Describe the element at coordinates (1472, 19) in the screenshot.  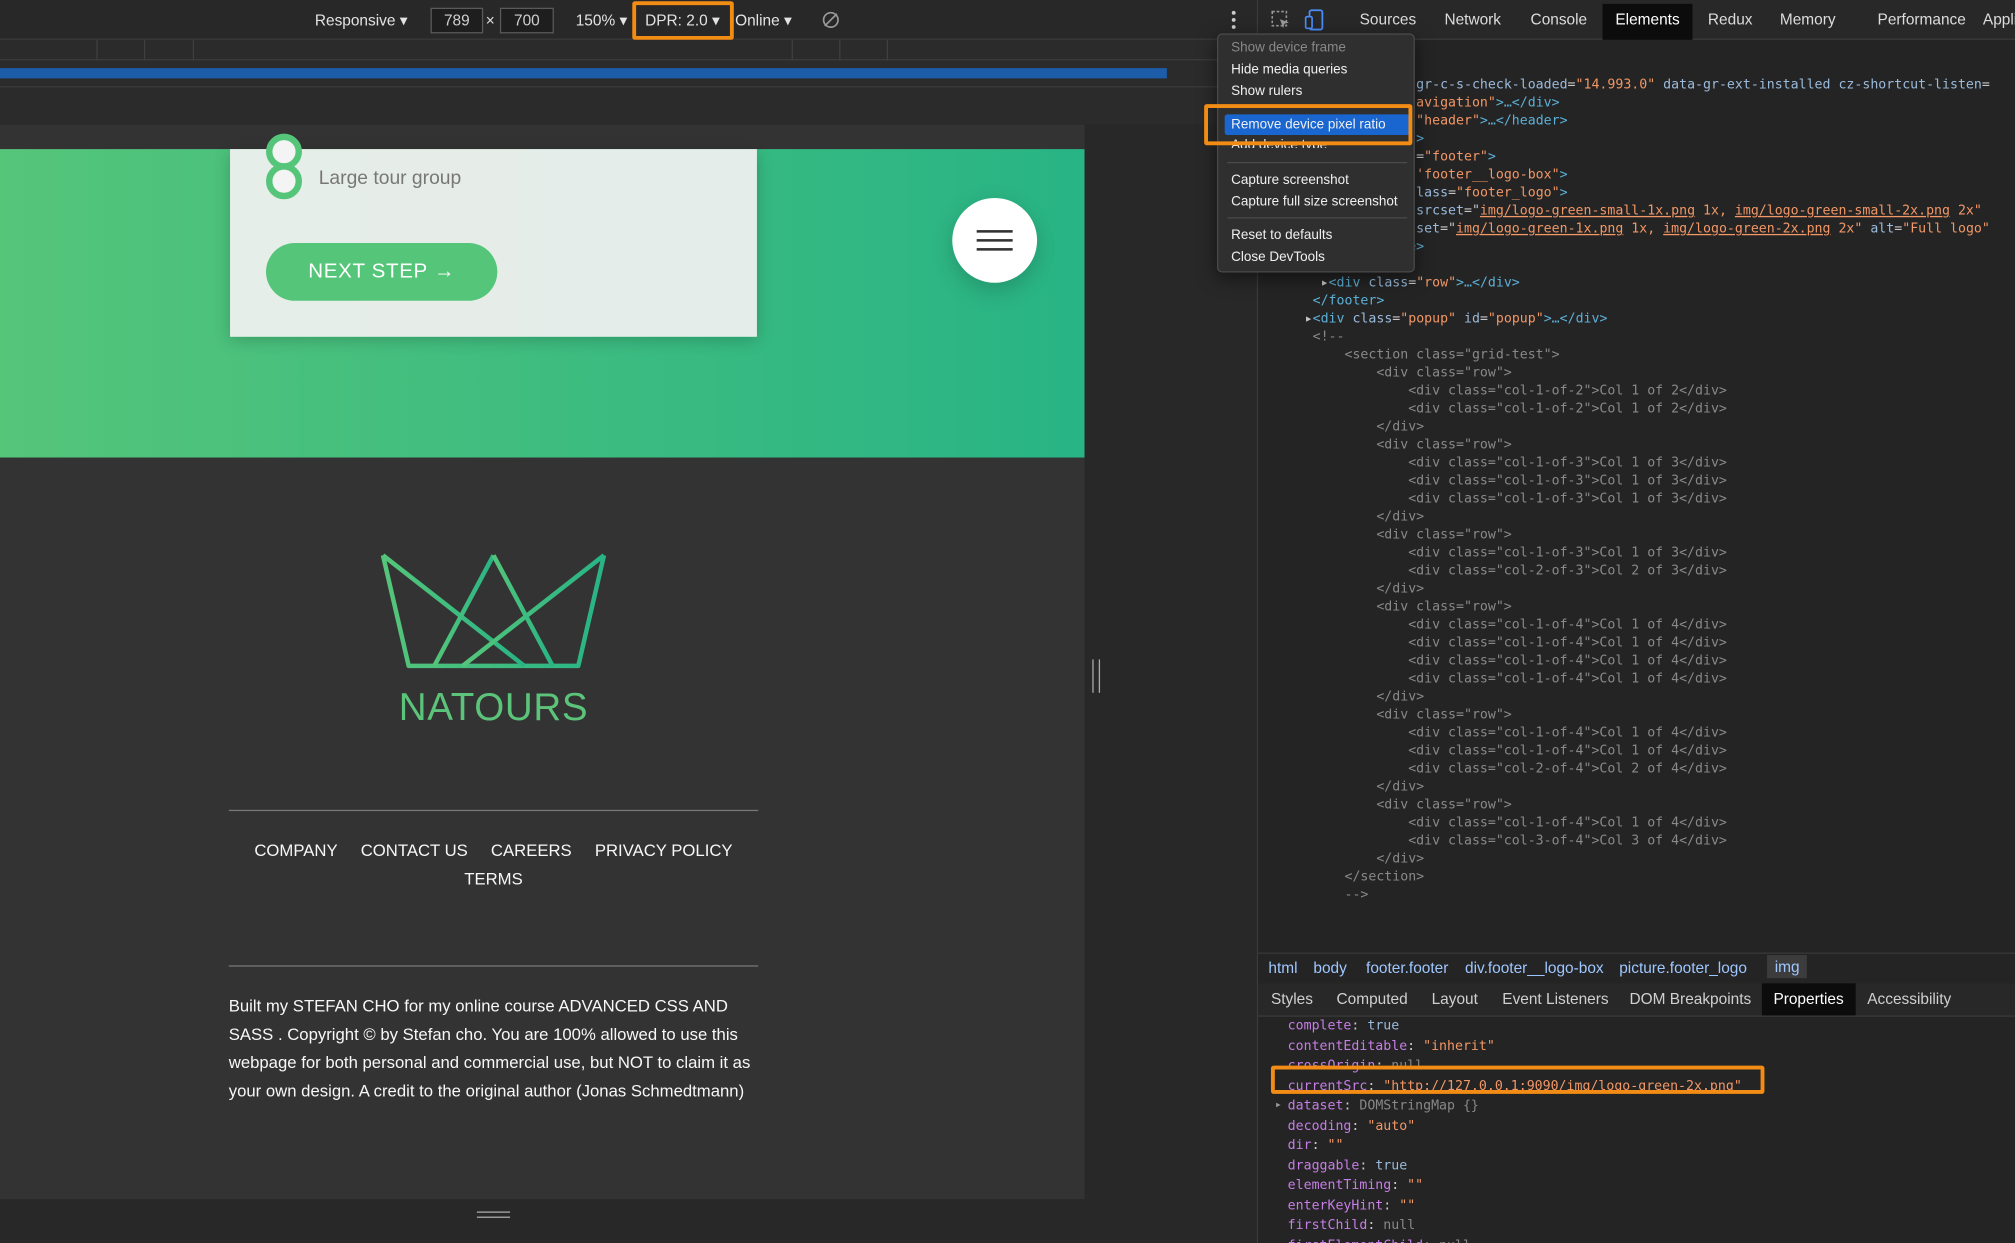
I see `tab-network: Network` at that location.